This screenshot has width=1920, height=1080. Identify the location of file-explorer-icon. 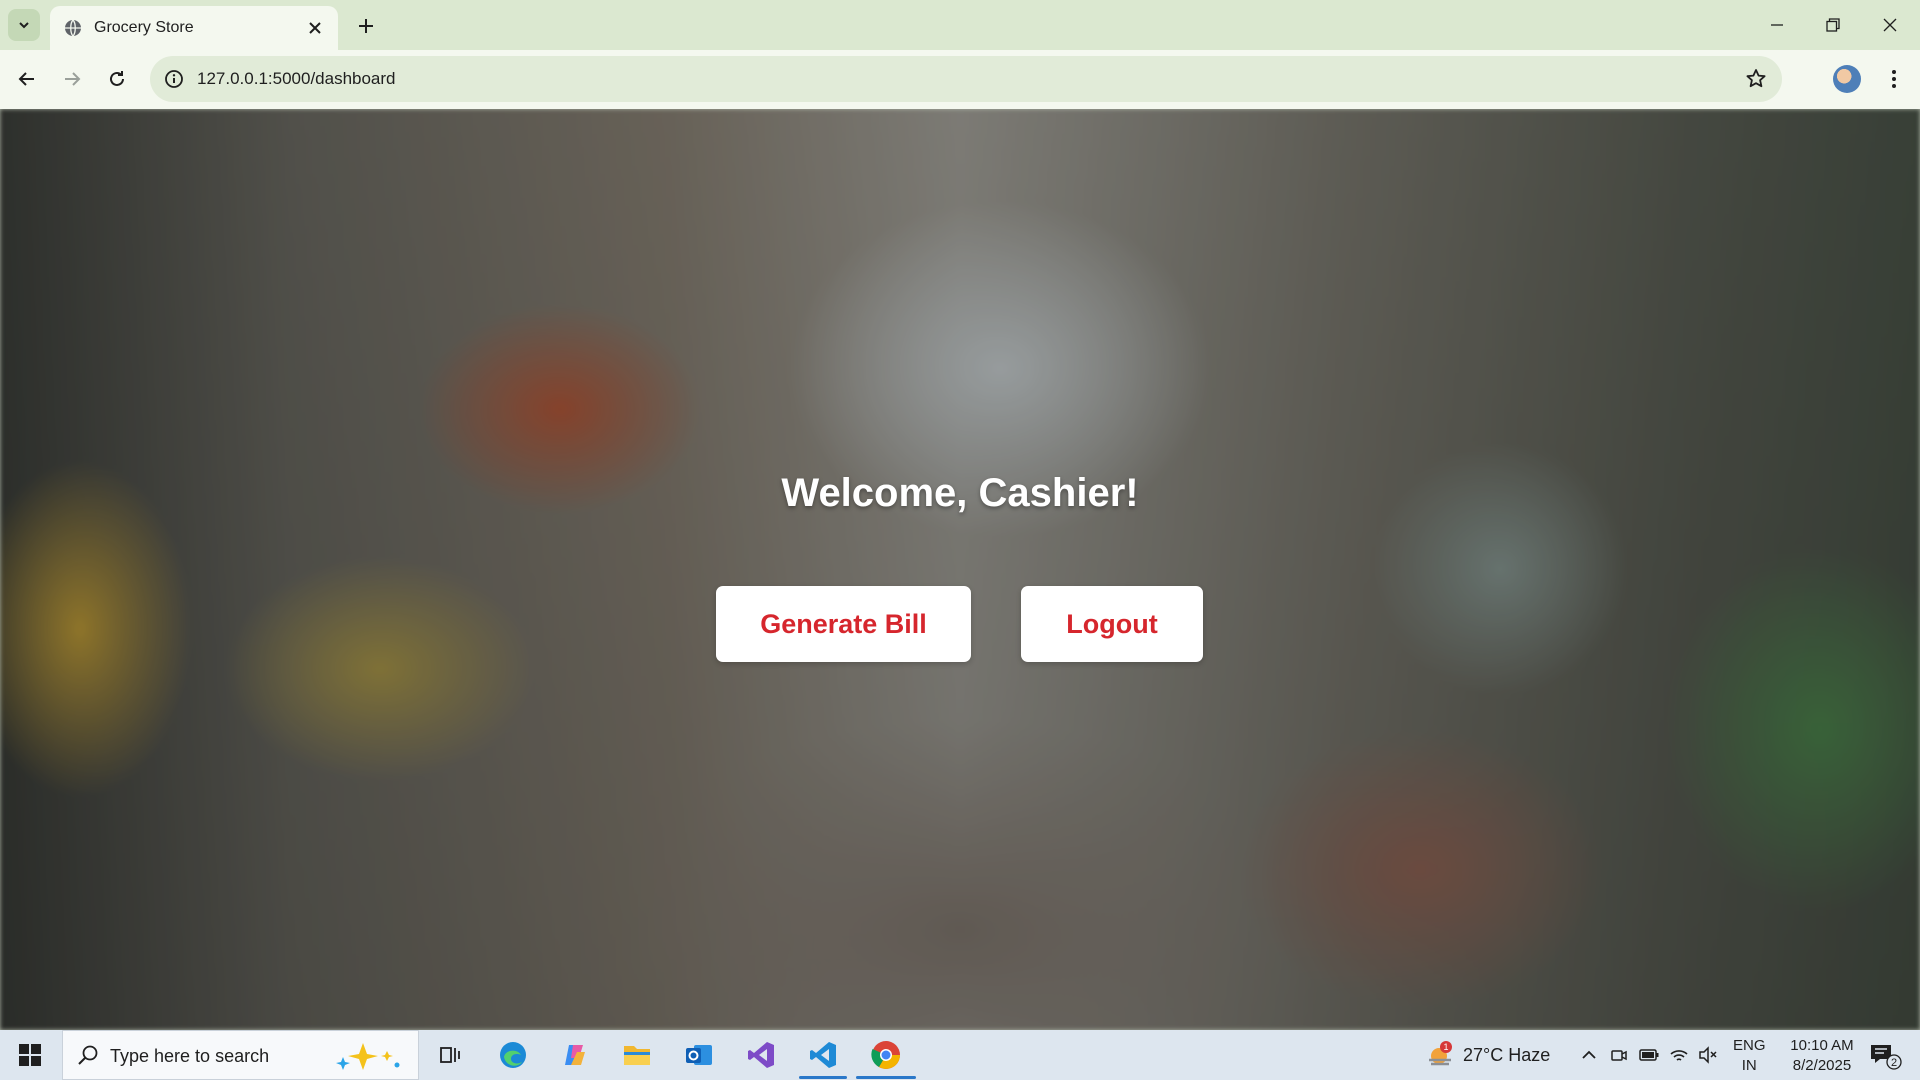
(637, 1055).